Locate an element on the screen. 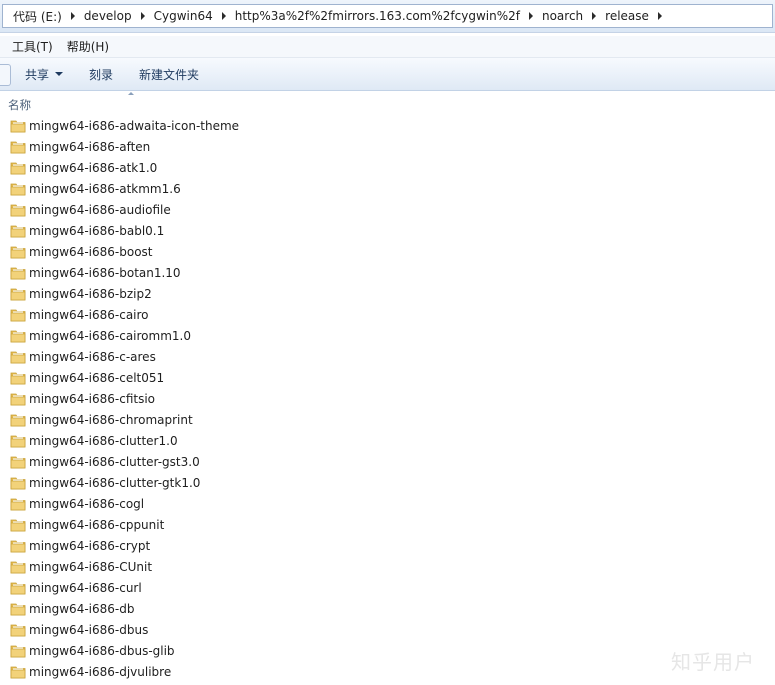 The width and height of the screenshot is (775, 685). file-name: mingw64-i686-c-ares is located at coordinates (92, 356).